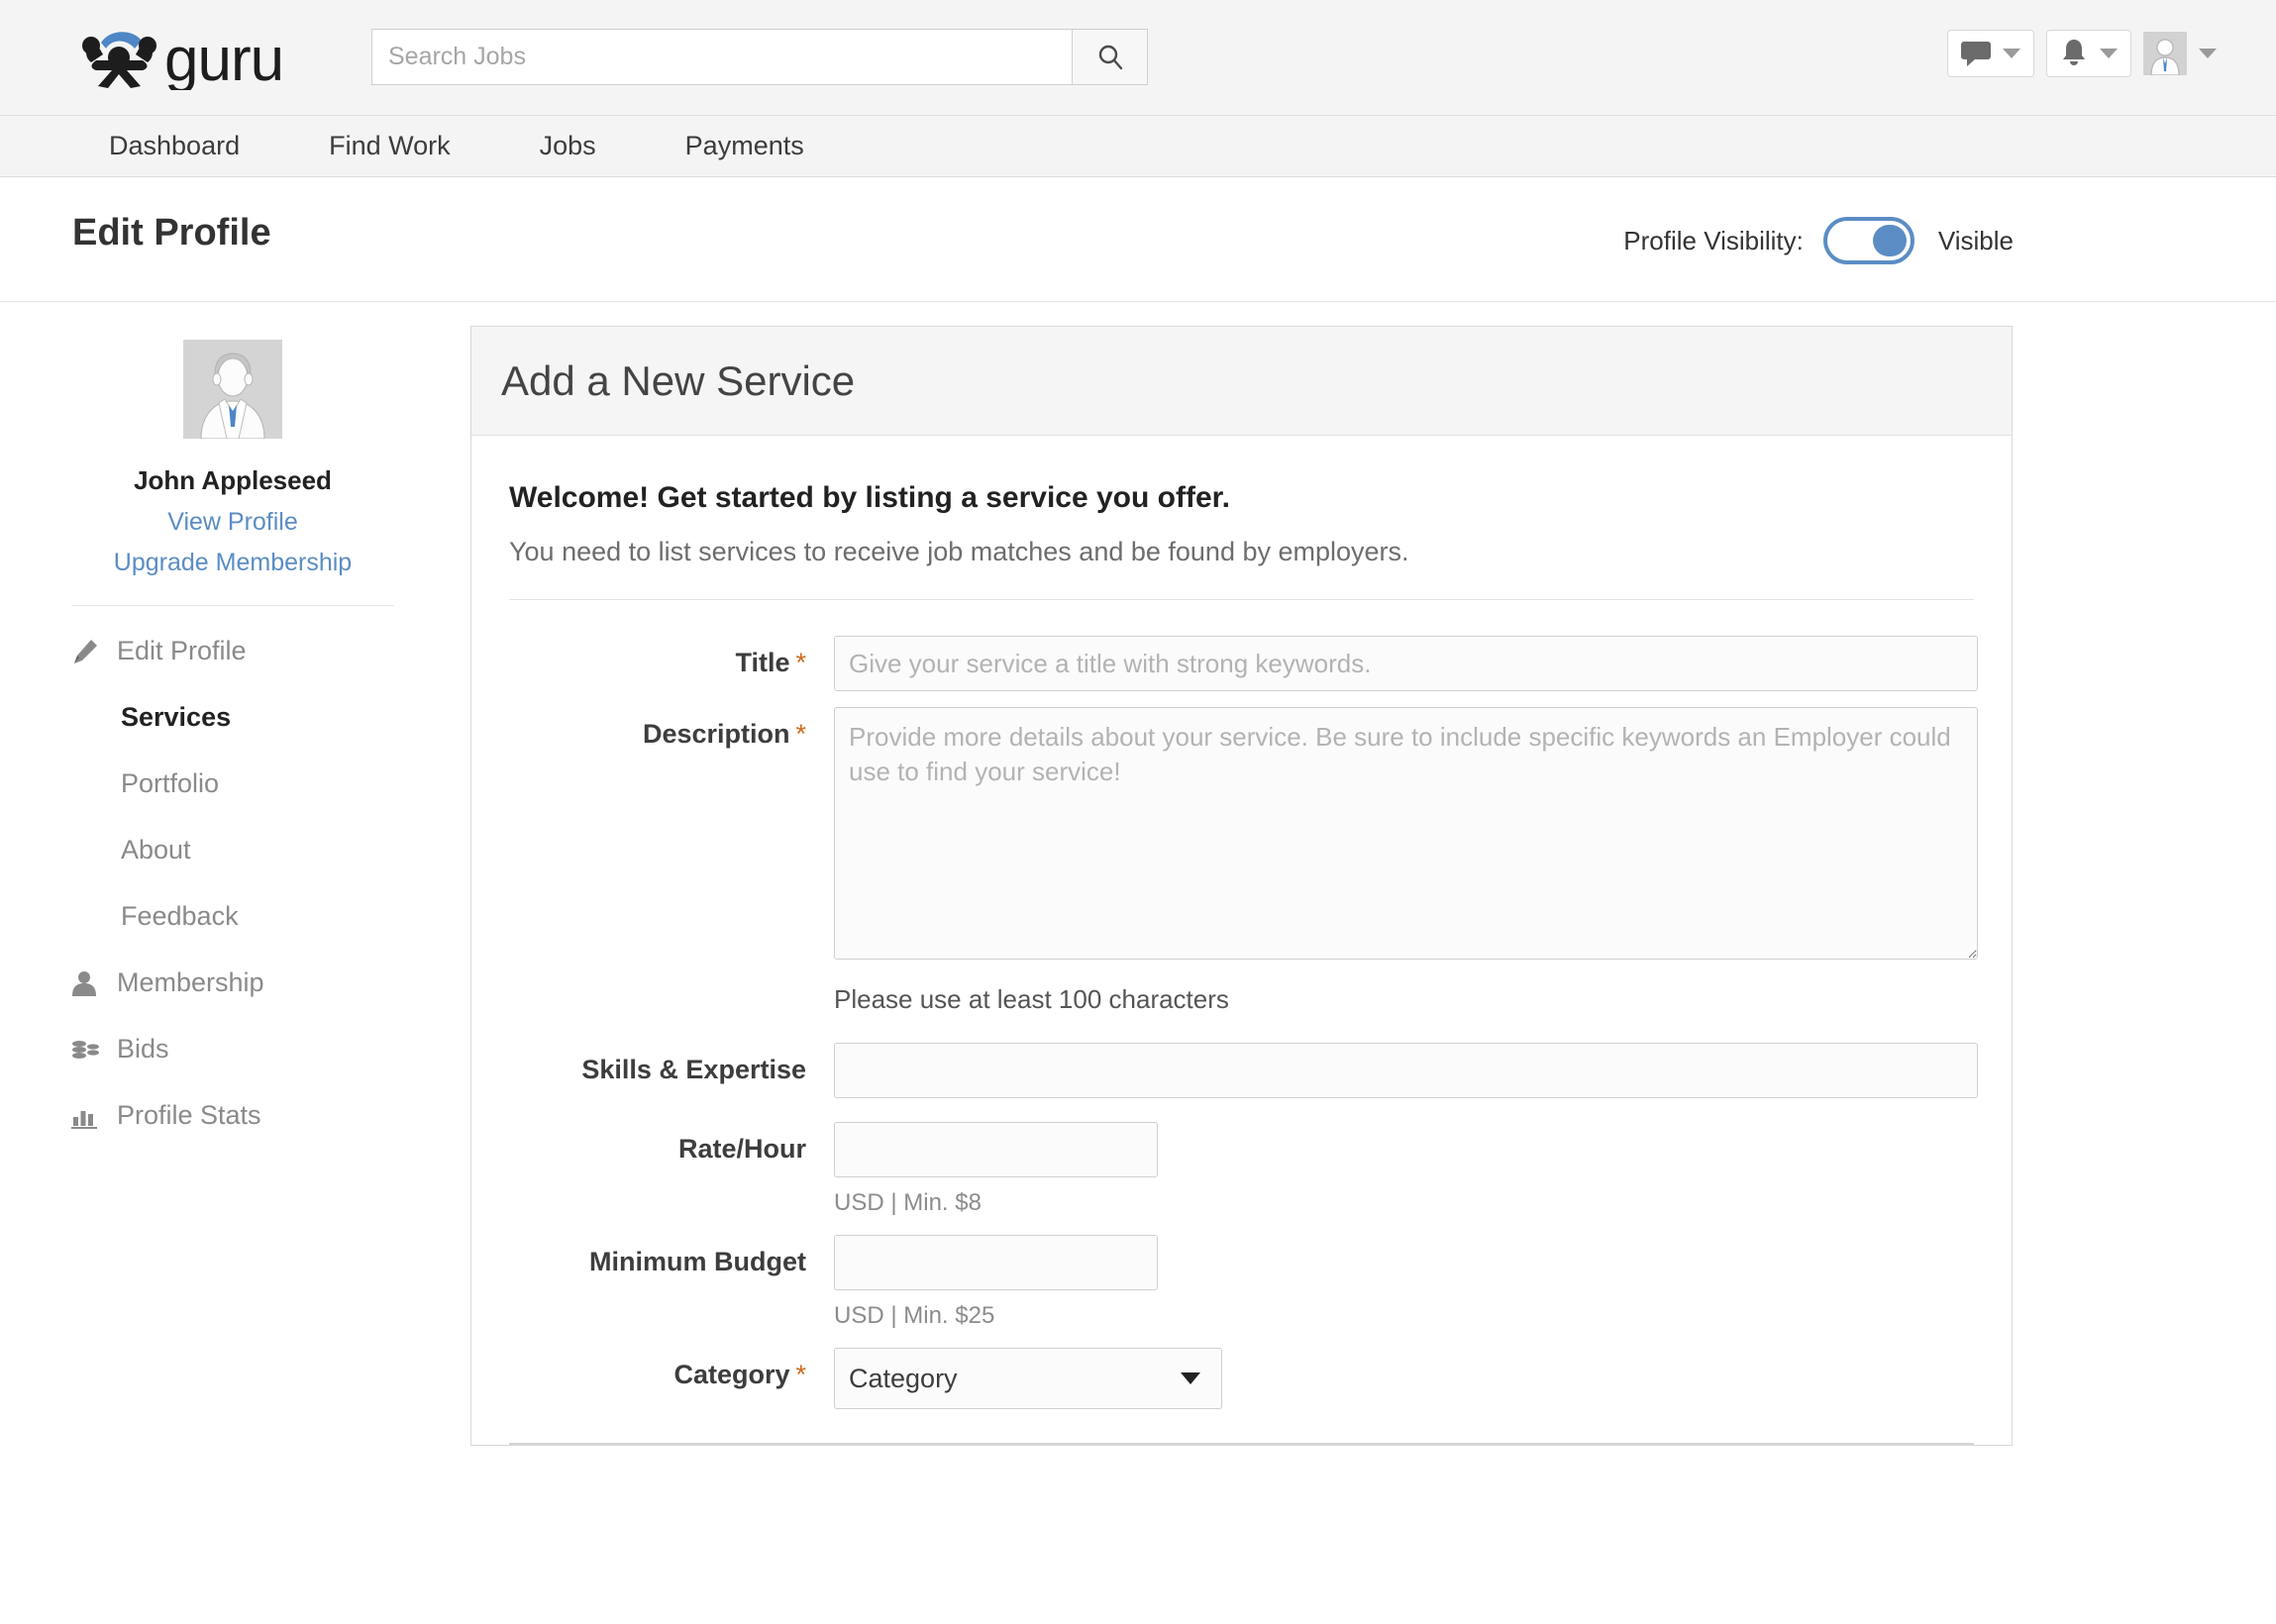  I want to click on category-select: Category, so click(1028, 1378).